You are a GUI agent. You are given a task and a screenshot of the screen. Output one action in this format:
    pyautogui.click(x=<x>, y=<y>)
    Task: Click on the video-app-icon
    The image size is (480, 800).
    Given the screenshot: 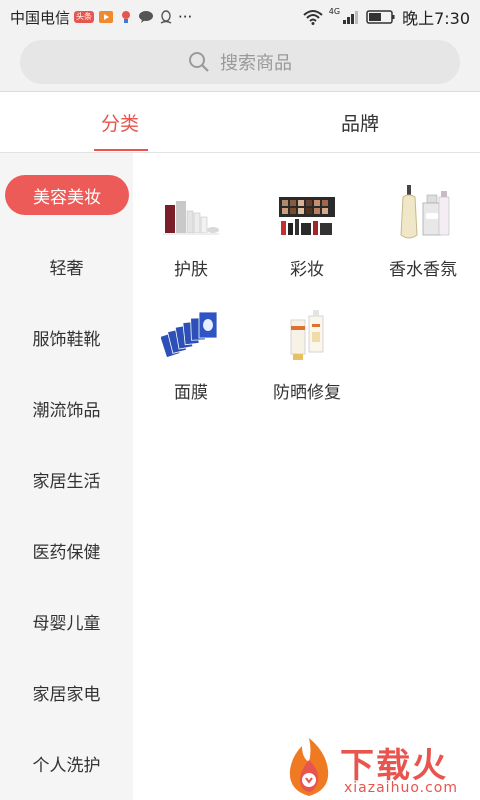 What is the action you would take?
    pyautogui.click(x=106, y=17)
    